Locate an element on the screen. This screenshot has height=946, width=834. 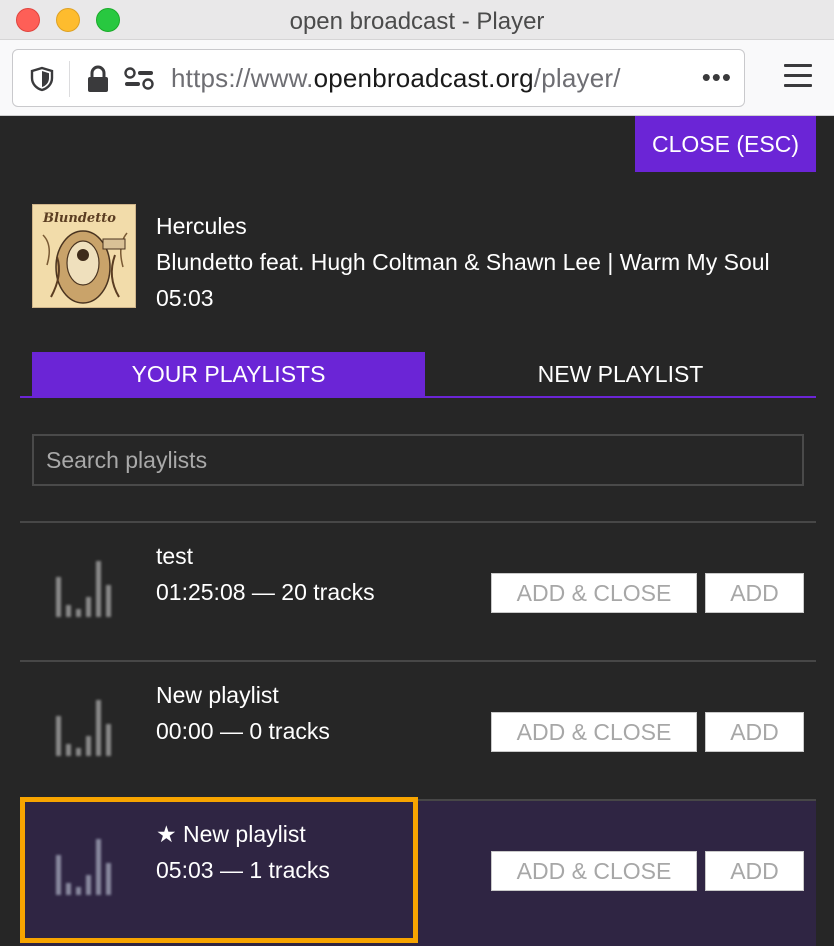
url-text: https://www.openbroadcast.org/player/ is located at coordinates (396, 78).